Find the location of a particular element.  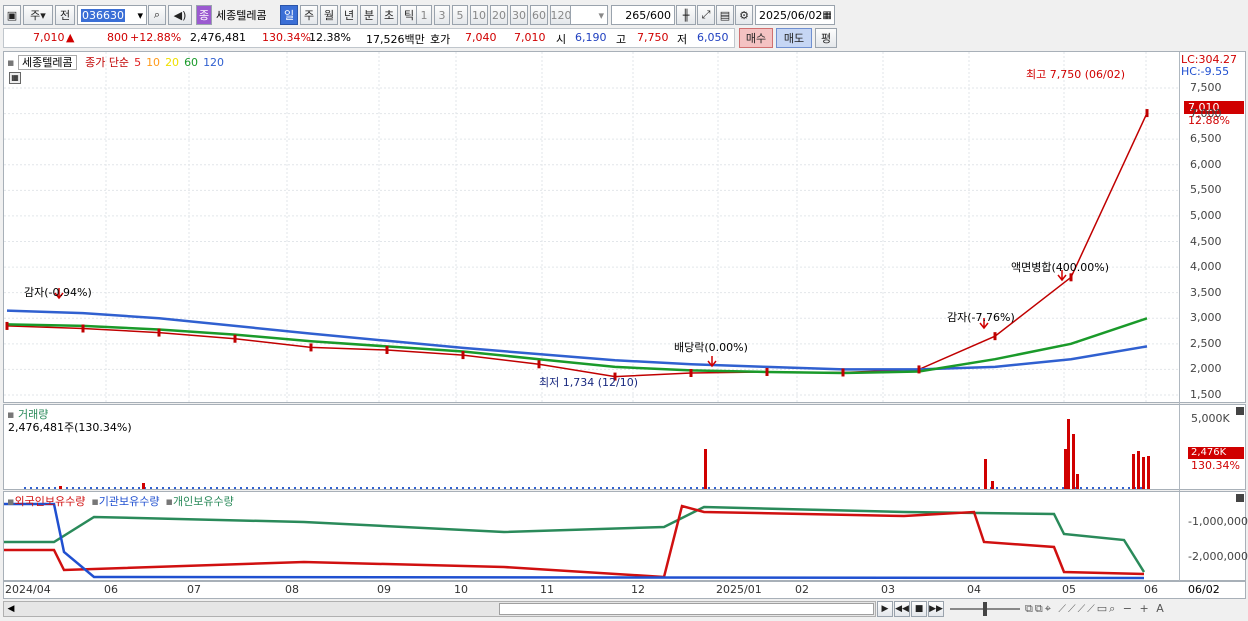

interval-button: 20 is located at coordinates (499, 15).